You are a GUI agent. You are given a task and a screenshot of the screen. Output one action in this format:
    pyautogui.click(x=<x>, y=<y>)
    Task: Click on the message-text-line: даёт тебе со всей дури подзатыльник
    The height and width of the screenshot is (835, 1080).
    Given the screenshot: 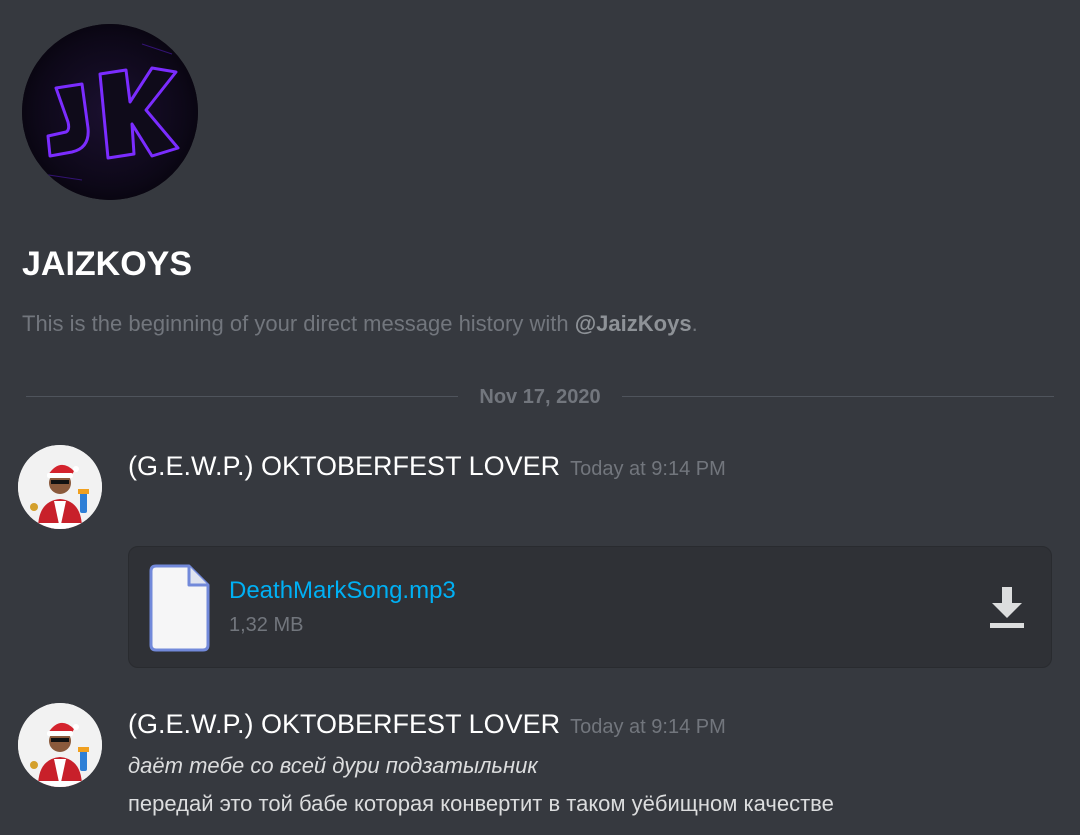 What is the action you would take?
    pyautogui.click(x=333, y=765)
    